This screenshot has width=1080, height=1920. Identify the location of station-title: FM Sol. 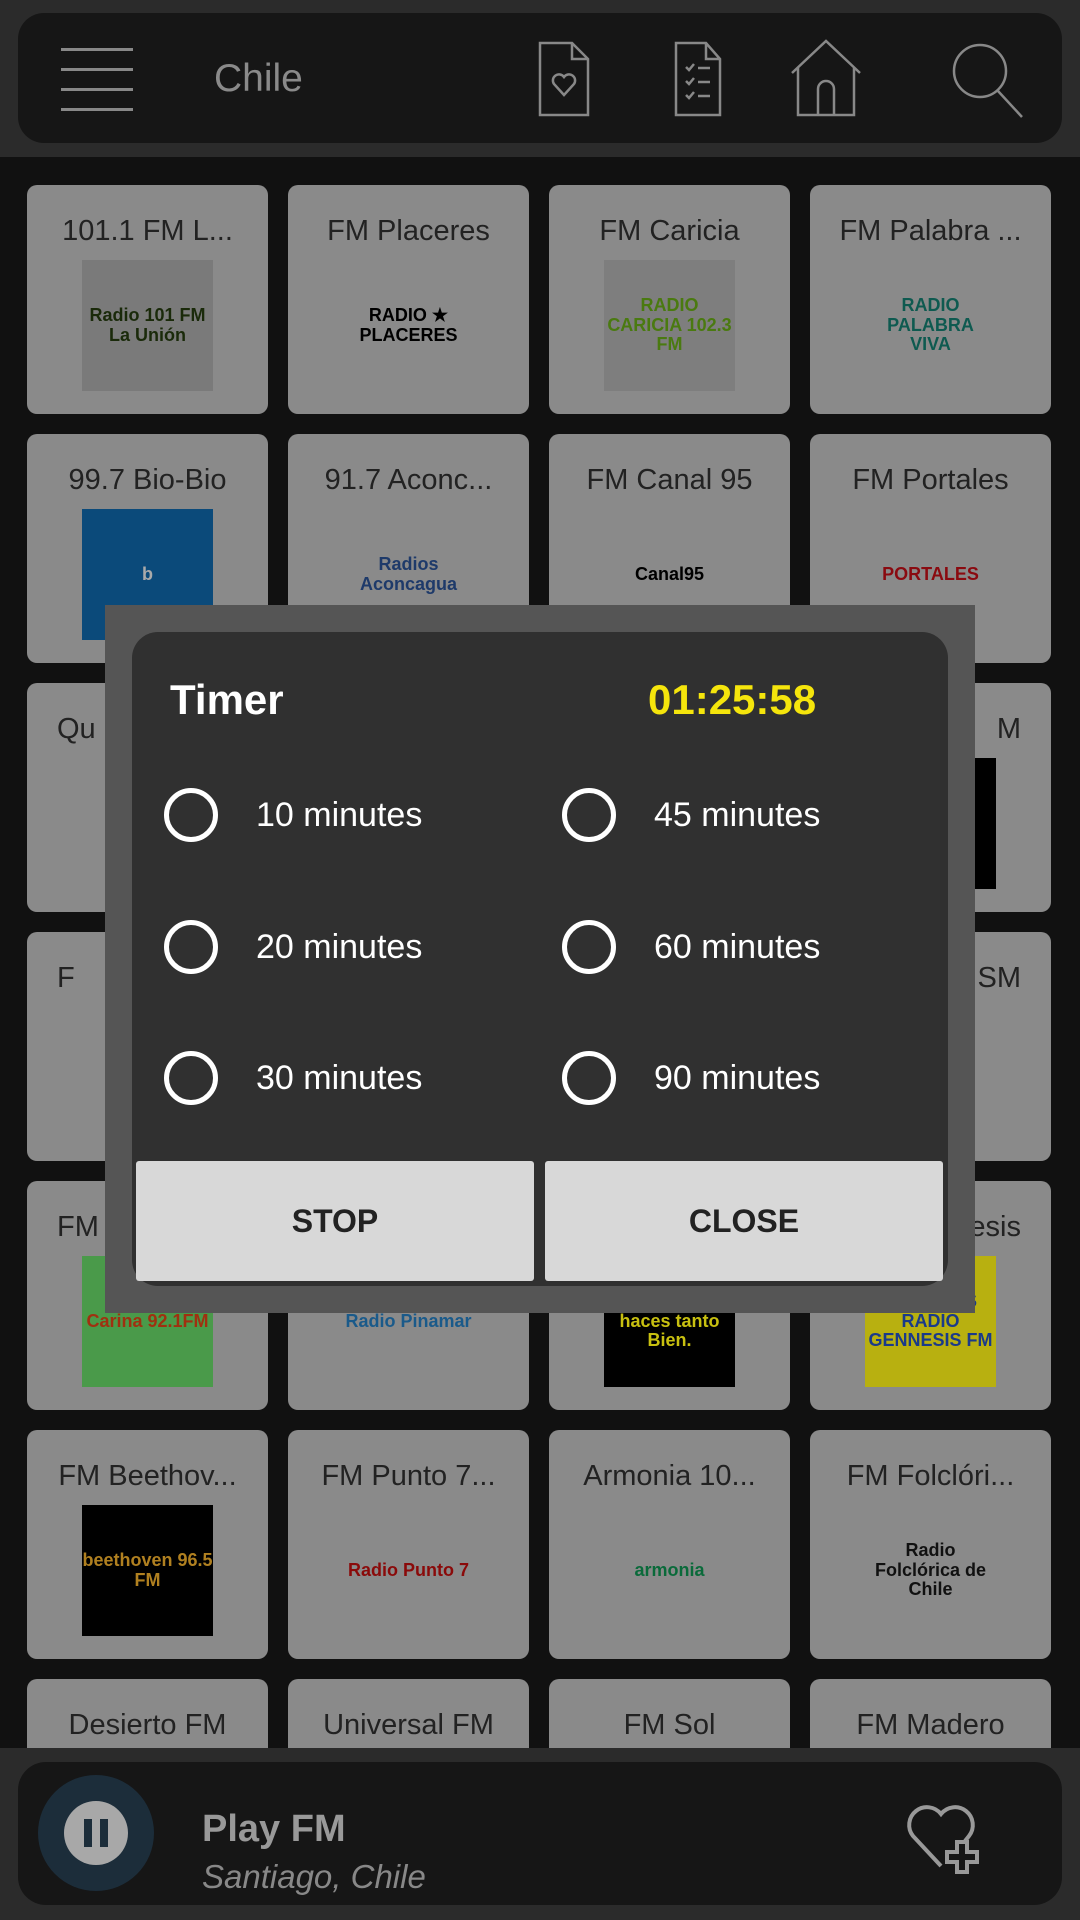
(669, 1725).